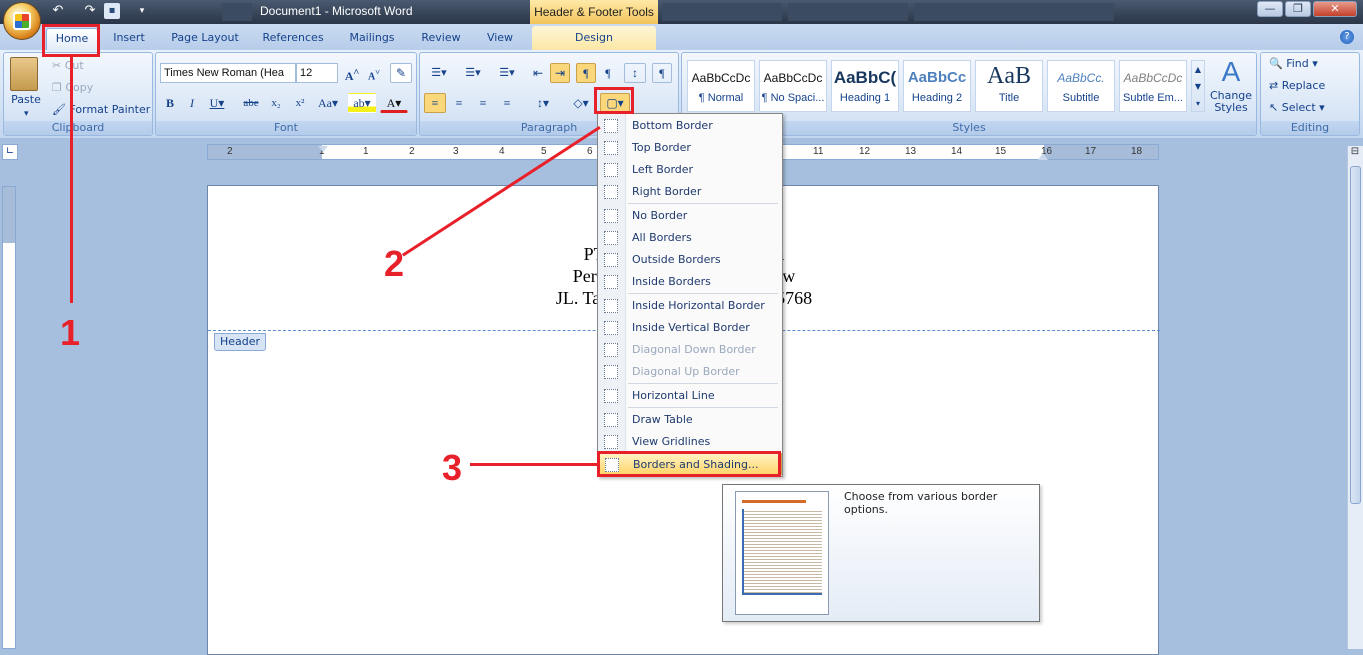  I want to click on save-icon: ▪, so click(112, 11).